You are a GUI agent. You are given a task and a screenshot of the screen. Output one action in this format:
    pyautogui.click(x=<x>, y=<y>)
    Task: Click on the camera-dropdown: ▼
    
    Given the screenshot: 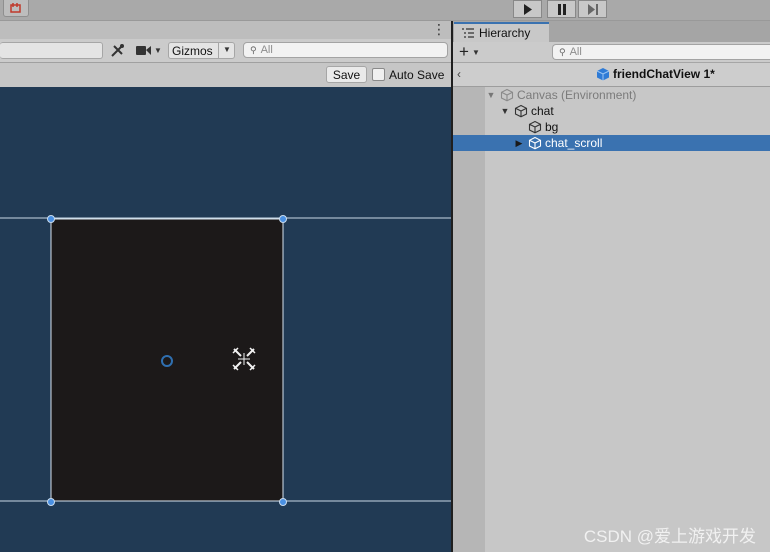 What is the action you would take?
    pyautogui.click(x=150, y=50)
    